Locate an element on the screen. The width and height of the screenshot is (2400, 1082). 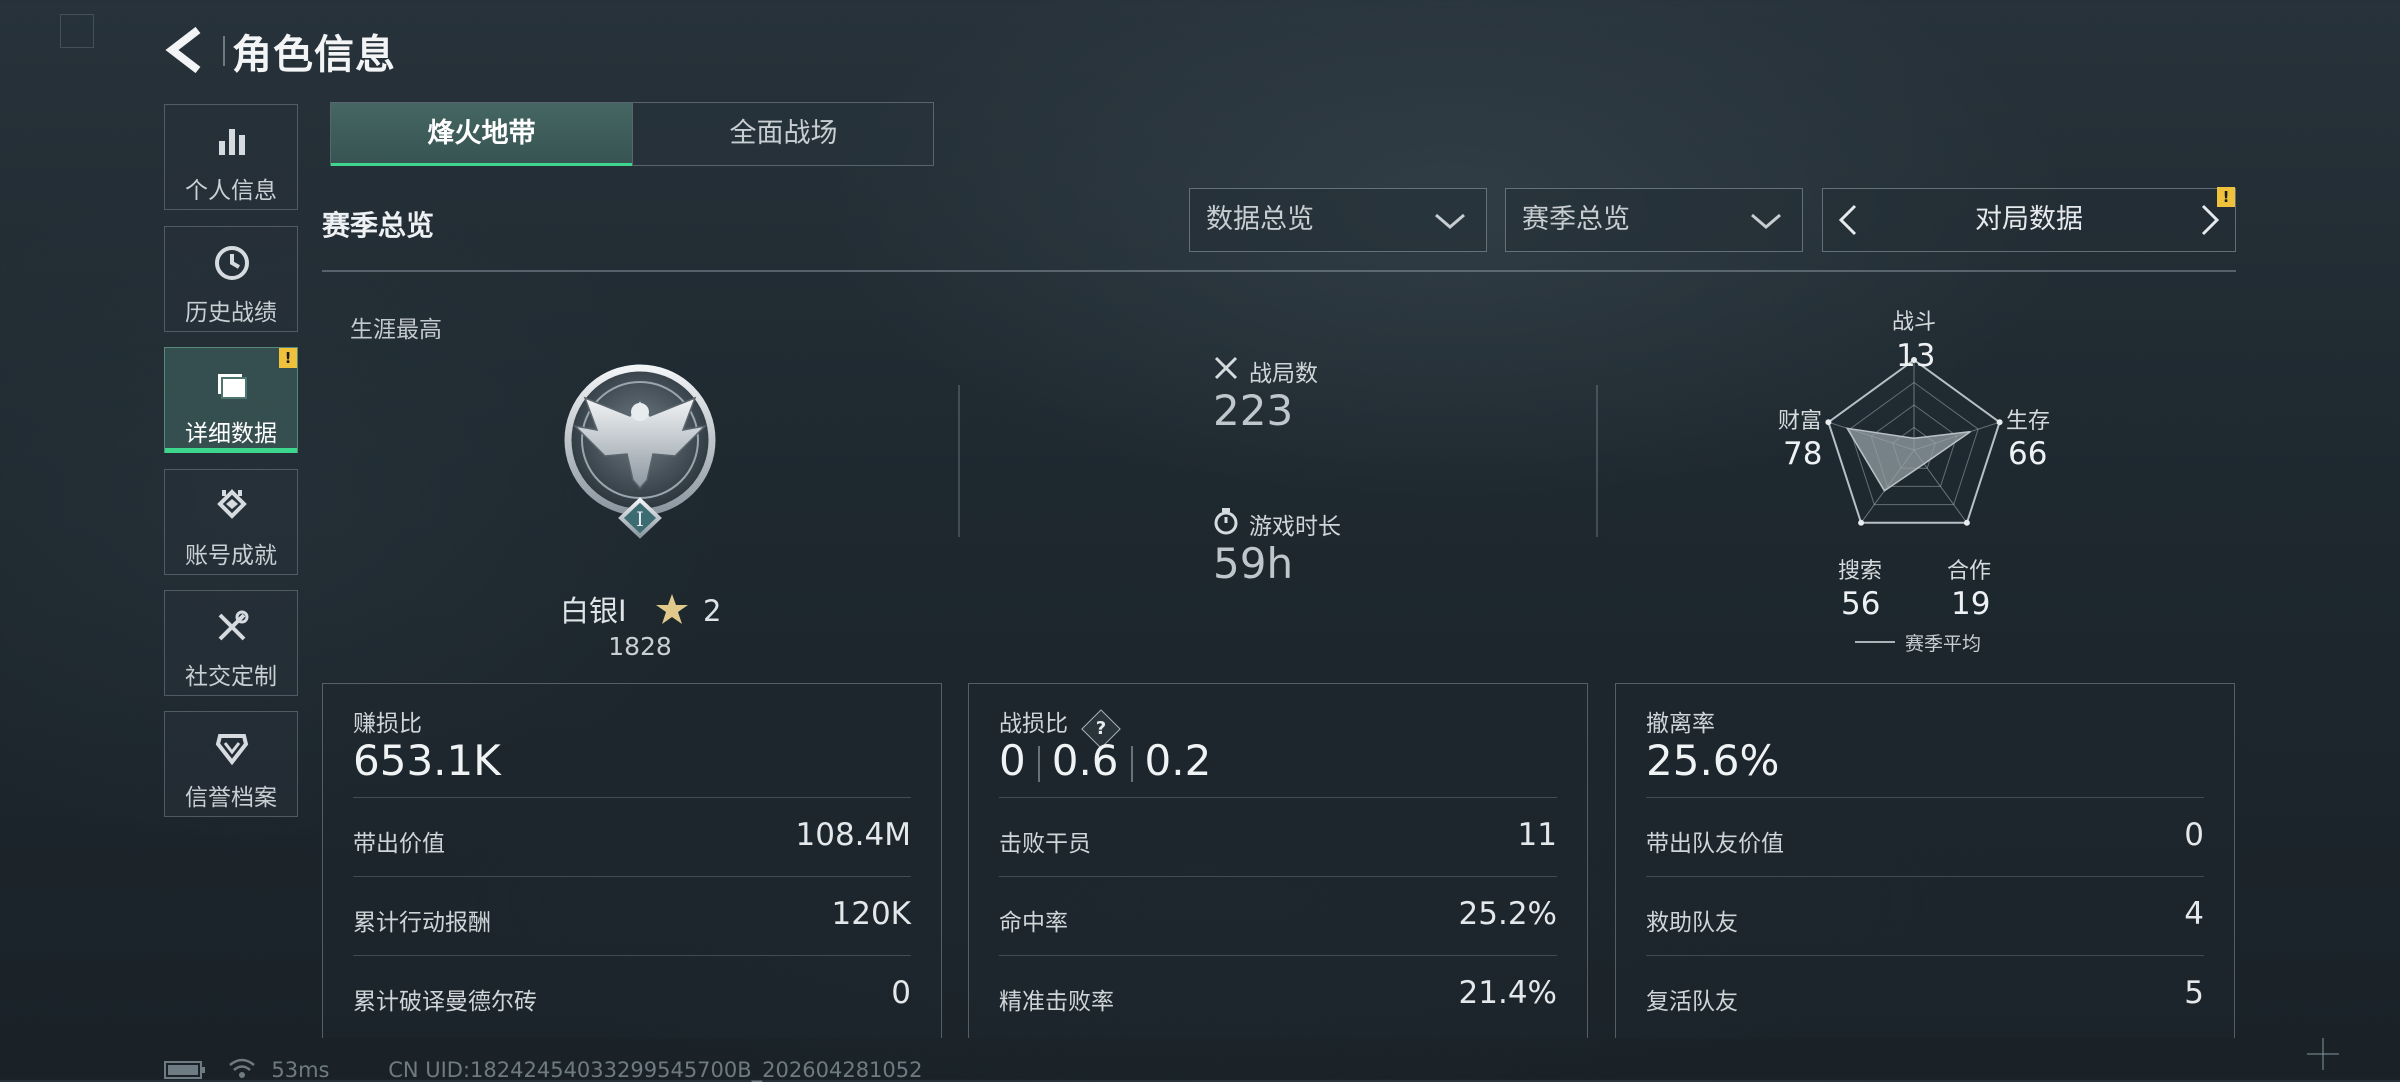
chevron-right-icon is located at coordinates (2210, 220).